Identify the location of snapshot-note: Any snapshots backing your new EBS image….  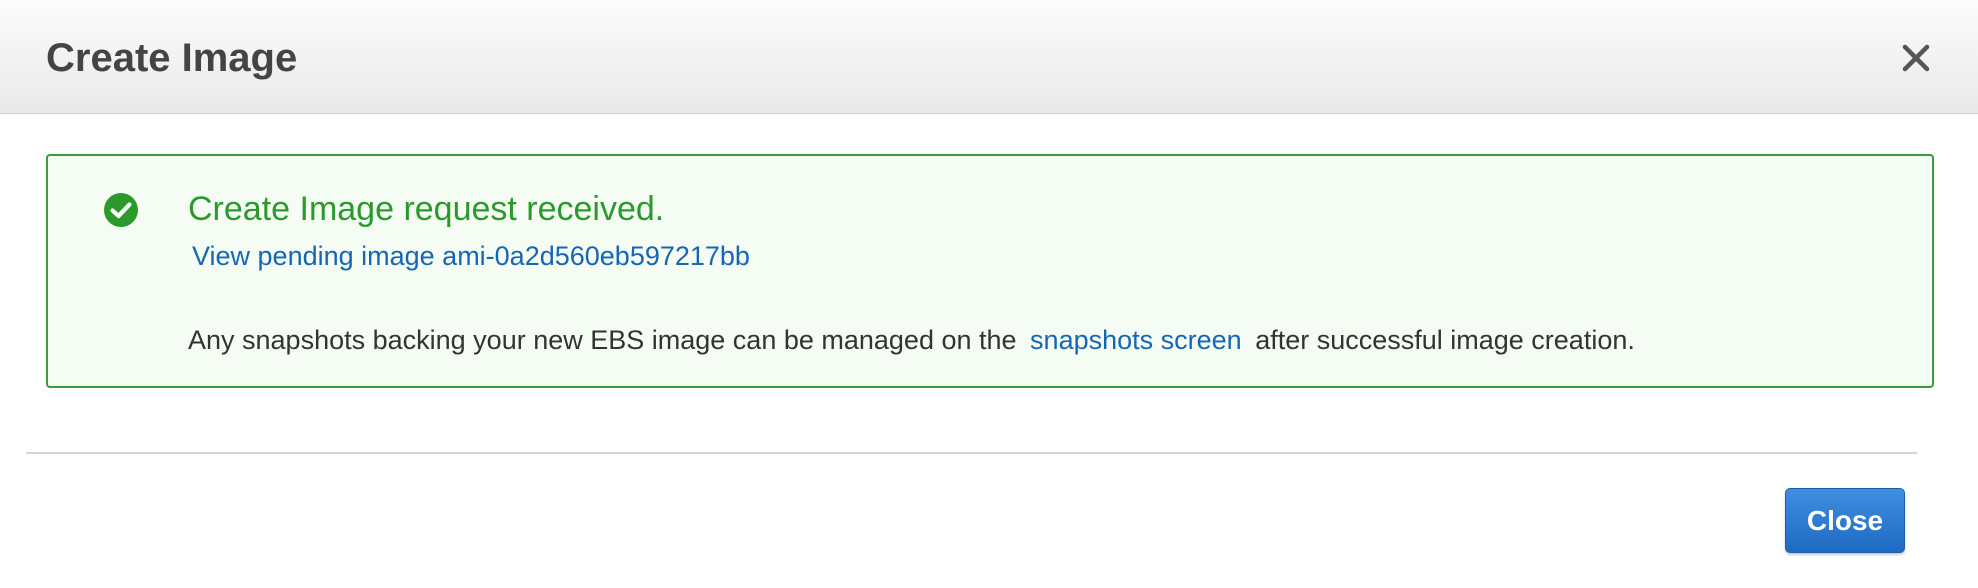
(911, 340).